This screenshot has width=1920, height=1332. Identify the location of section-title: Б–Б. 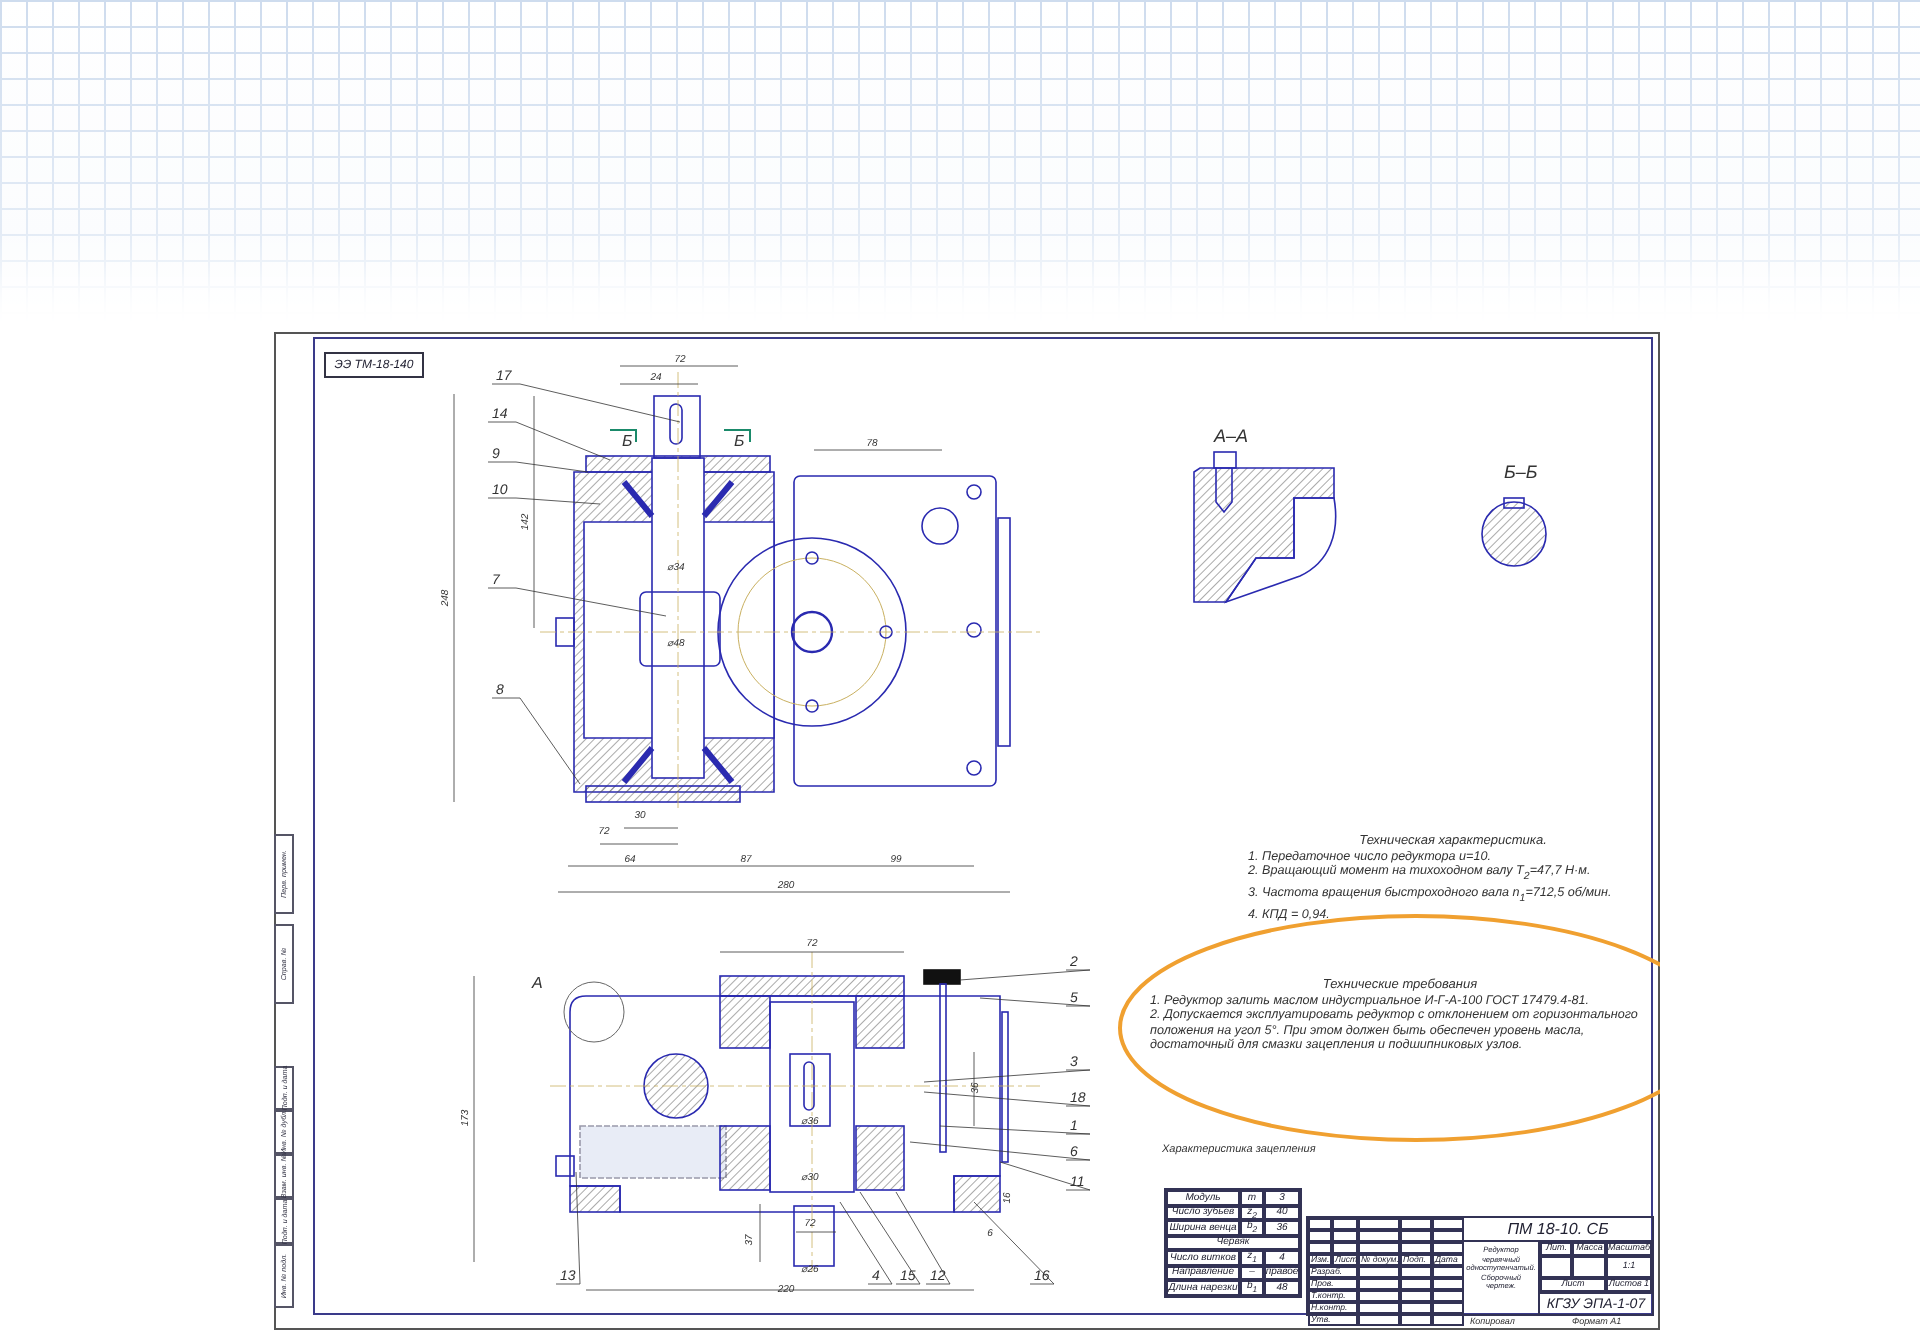
(1521, 472).